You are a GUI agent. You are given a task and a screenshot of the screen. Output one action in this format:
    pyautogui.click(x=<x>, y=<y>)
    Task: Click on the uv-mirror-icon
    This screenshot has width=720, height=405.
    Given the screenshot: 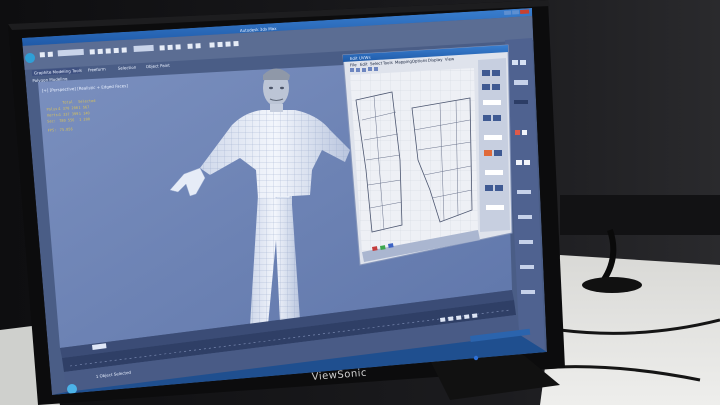 What is the action you would take?
    pyautogui.click(x=376, y=69)
    